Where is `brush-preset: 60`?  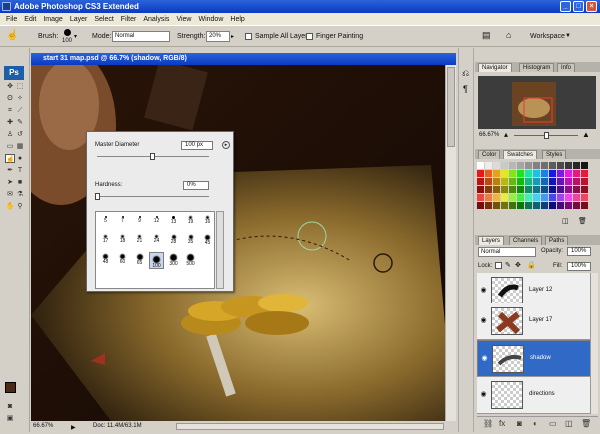 brush-preset: 60 is located at coordinates (122, 260).